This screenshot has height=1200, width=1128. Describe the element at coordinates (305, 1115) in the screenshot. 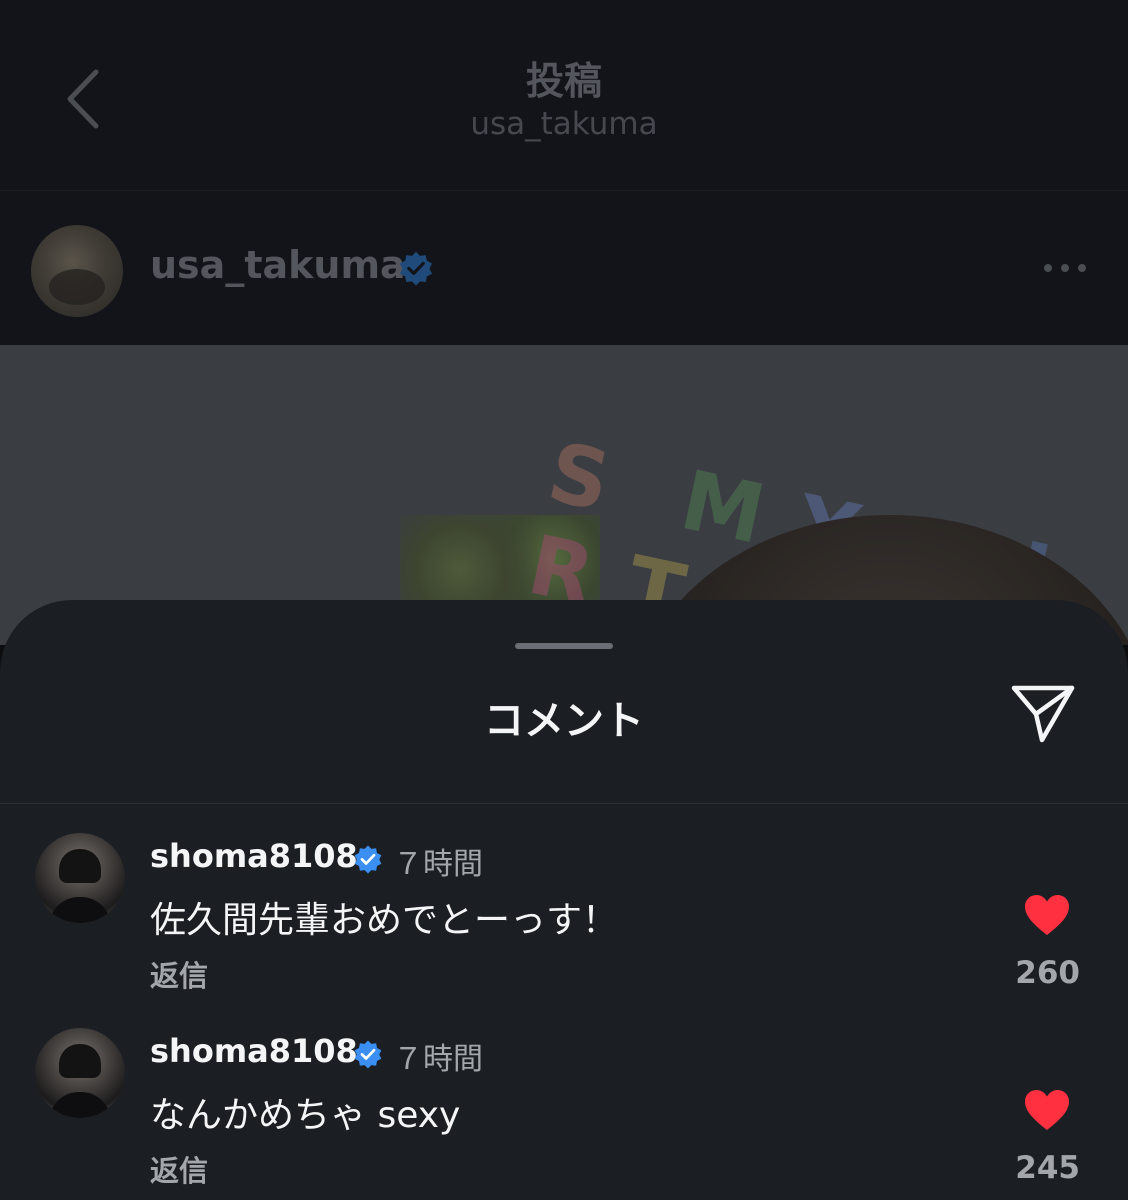

I see `comment-text: なんかめちゃ sexy` at that location.